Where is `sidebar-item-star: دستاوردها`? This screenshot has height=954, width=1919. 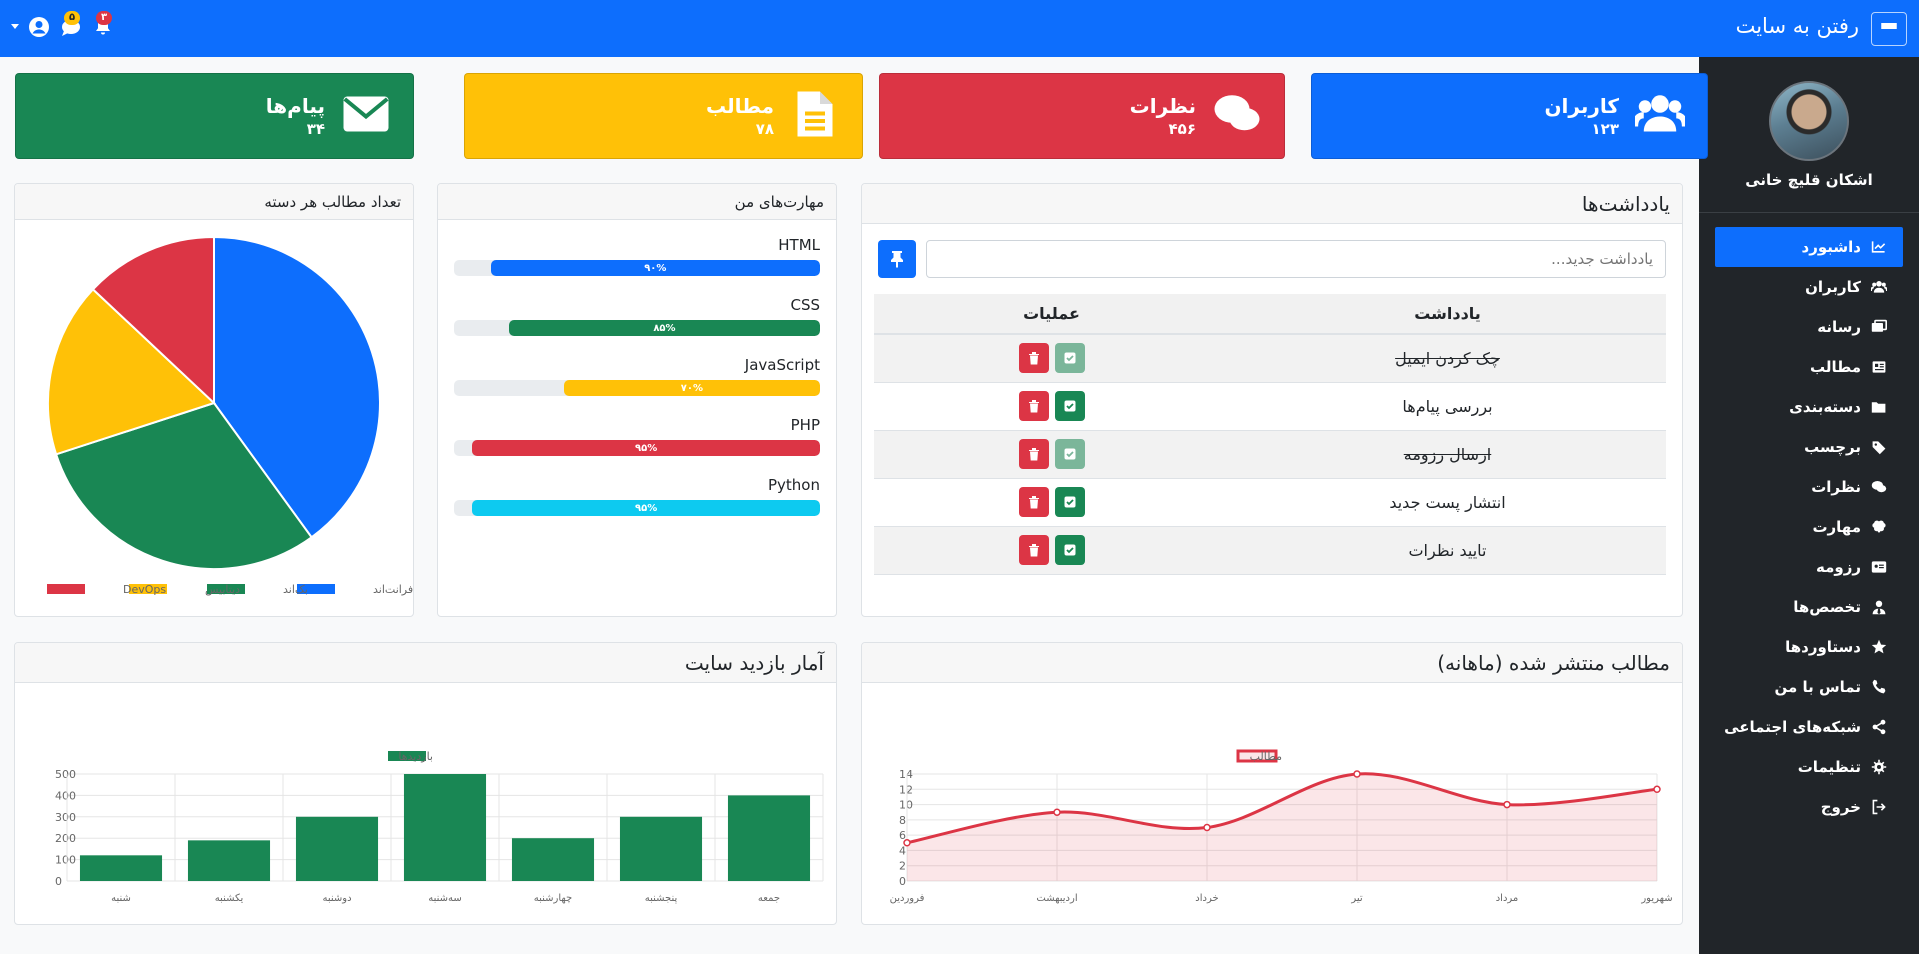 sidebar-item-star: دستاوردها is located at coordinates (1809, 647).